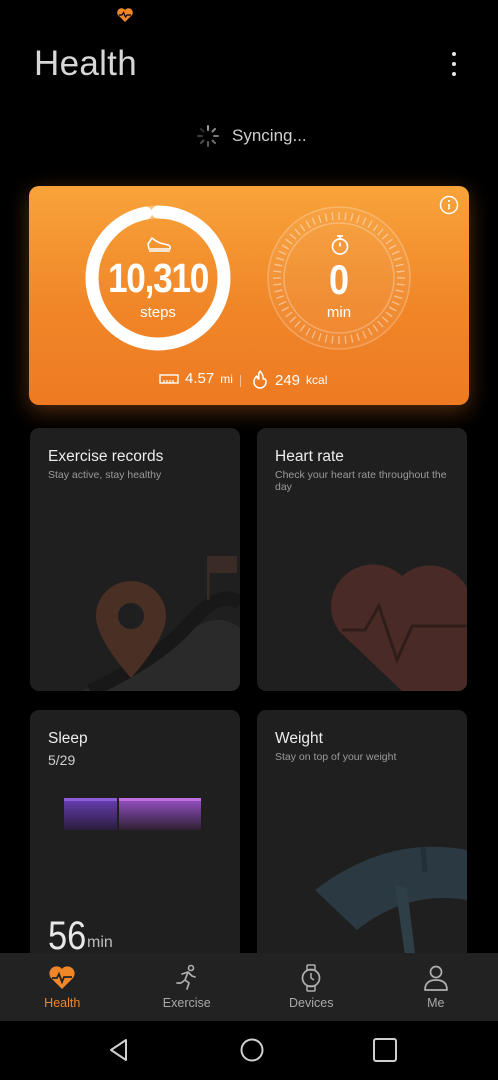  What do you see at coordinates (119, 1050) in the screenshot?
I see `back-icon` at bounding box center [119, 1050].